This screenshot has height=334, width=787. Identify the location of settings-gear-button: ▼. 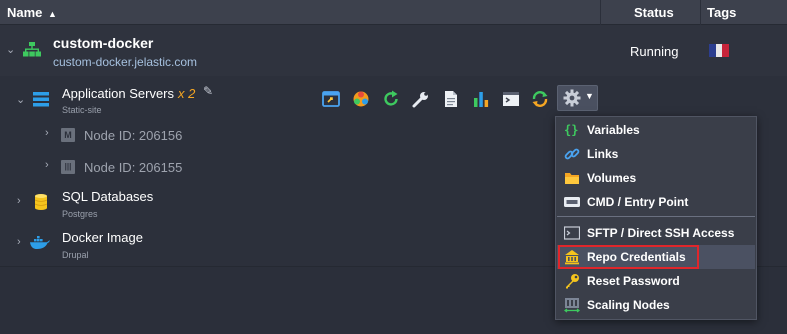
(577, 98).